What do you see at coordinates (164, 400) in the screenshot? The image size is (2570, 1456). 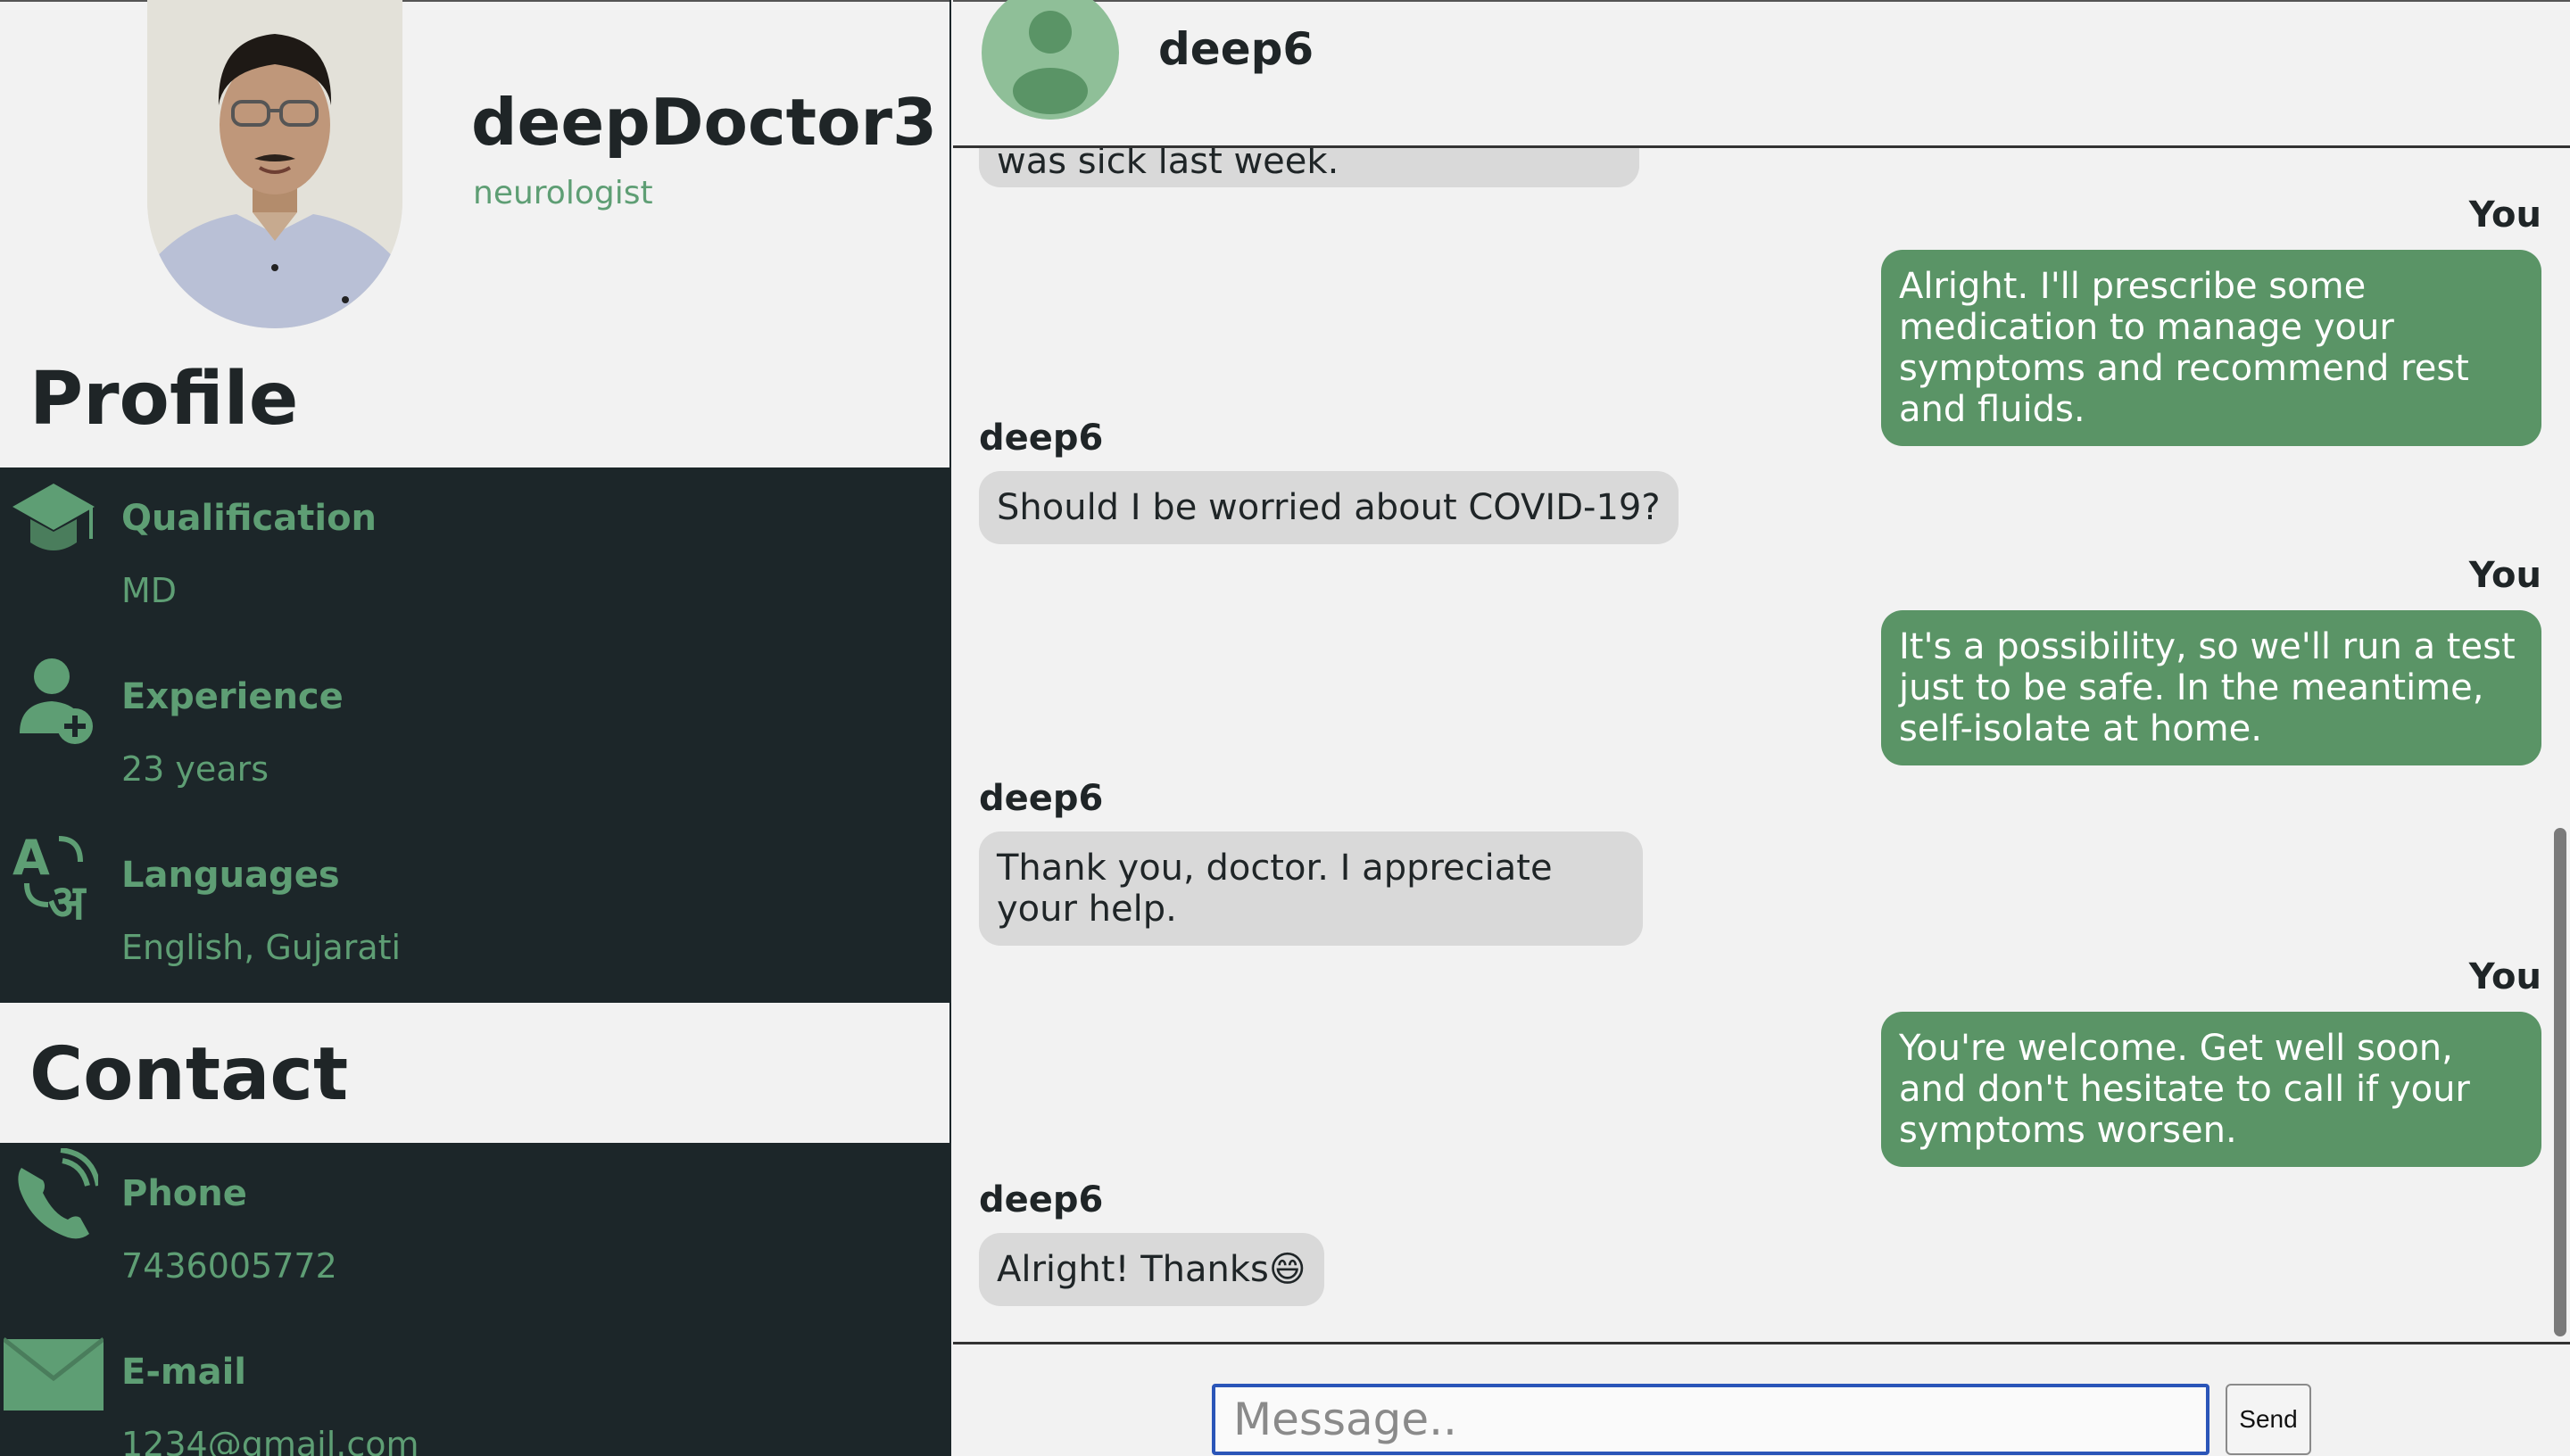 I see `profile-heading: Profile` at bounding box center [164, 400].